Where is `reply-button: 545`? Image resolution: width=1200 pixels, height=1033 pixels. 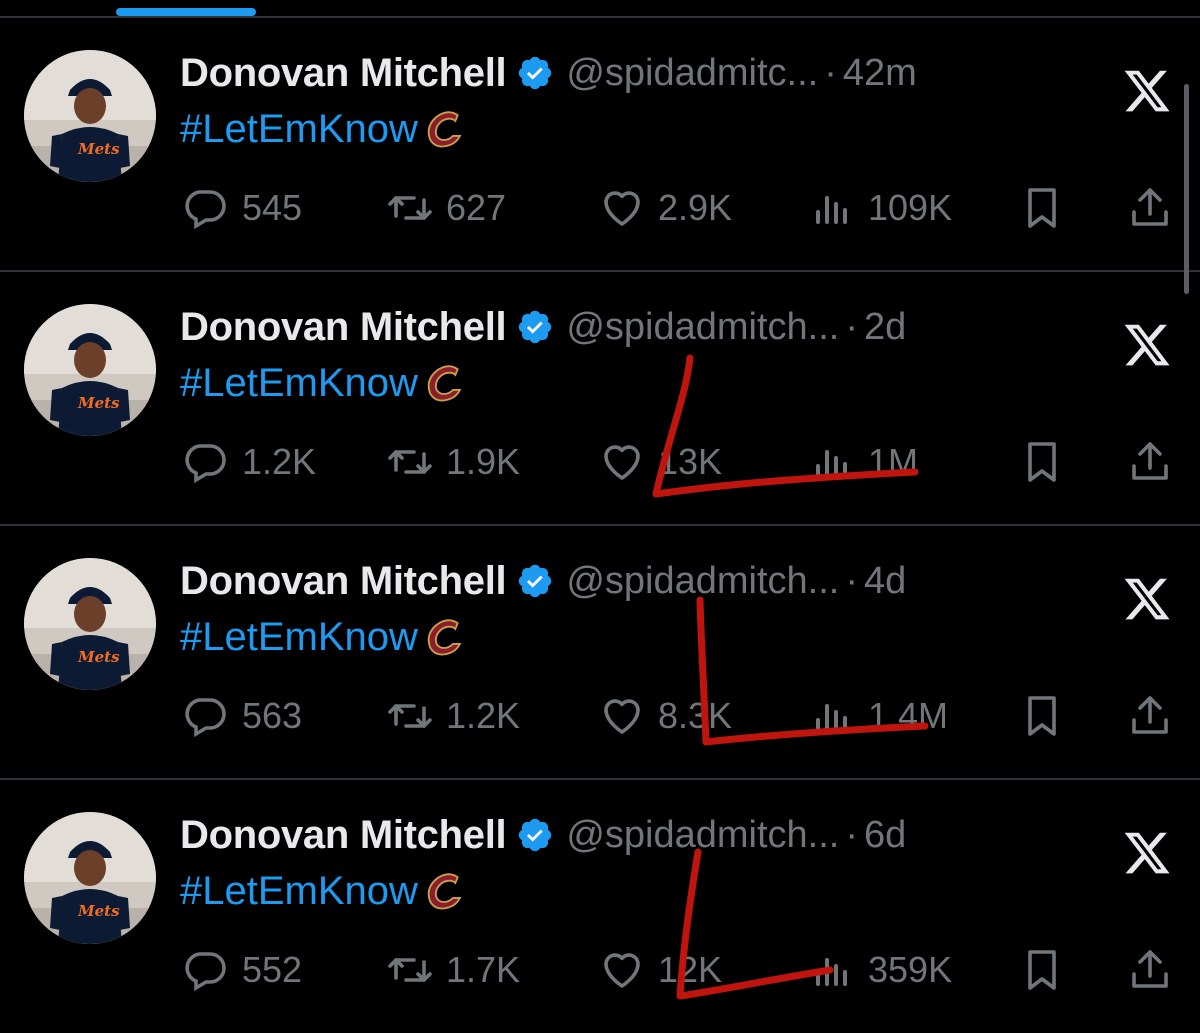 reply-button: 545 is located at coordinates (242, 208).